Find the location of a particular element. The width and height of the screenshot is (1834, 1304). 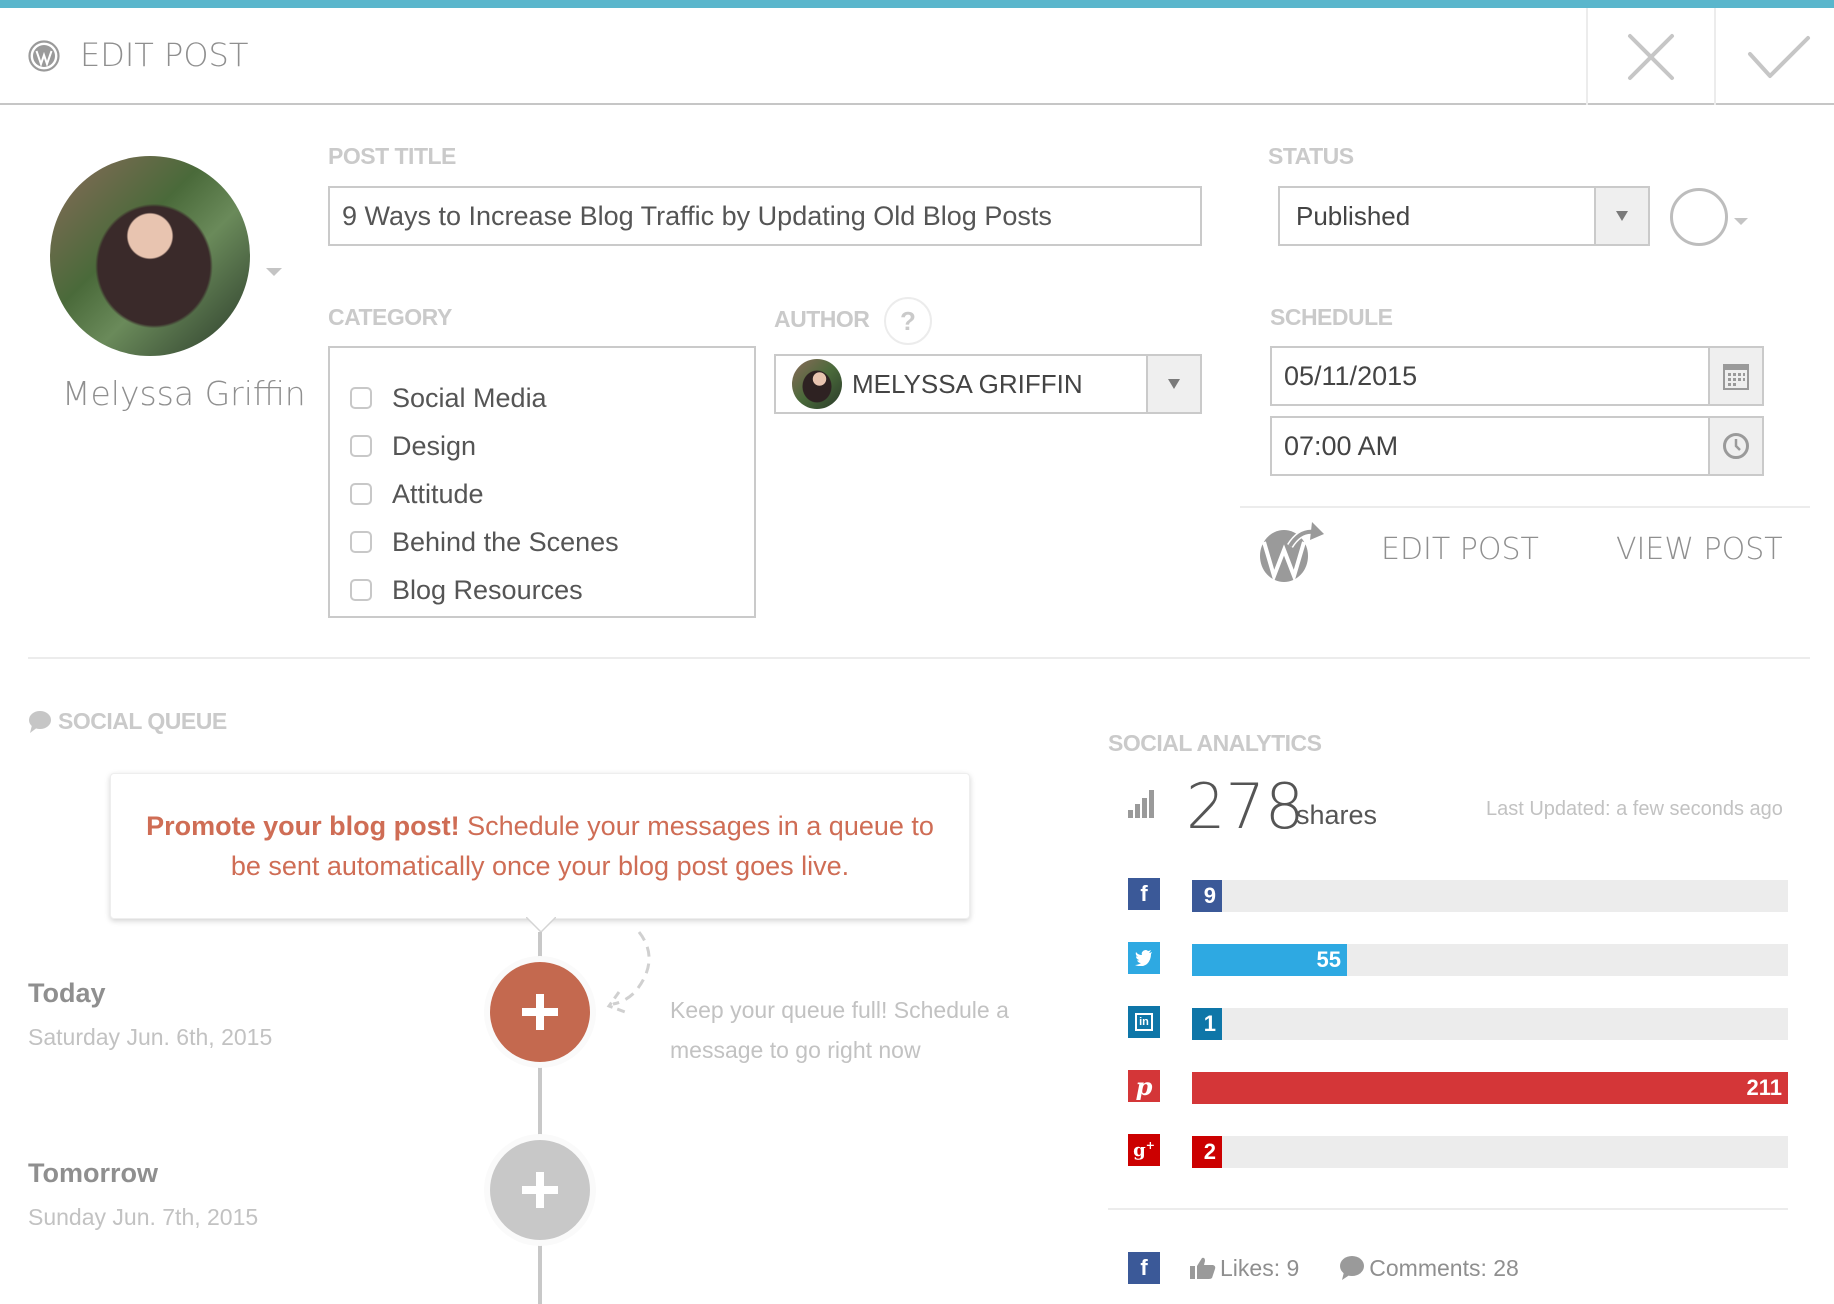

add-message-tomorrow-button is located at coordinates (540, 1190).